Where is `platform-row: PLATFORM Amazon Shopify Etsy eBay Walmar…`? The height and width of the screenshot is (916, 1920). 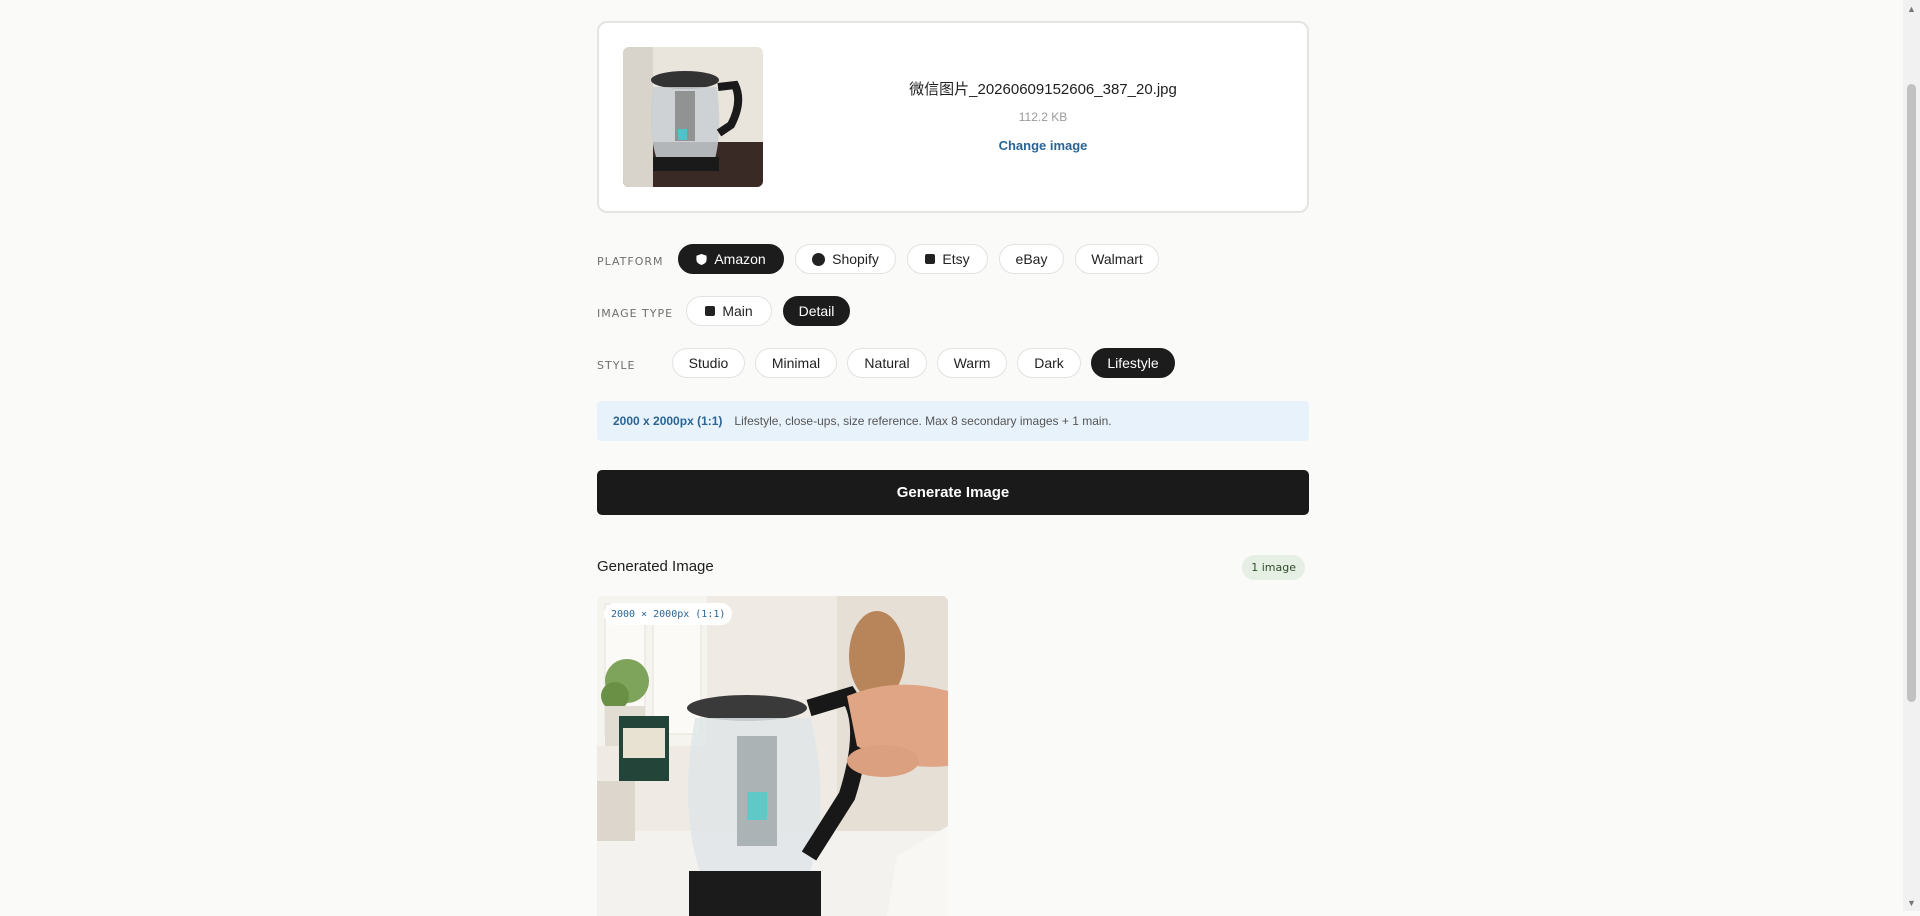
platform-row: PLATFORM Amazon Shopify Etsy eBay Walmar… is located at coordinates (953, 261).